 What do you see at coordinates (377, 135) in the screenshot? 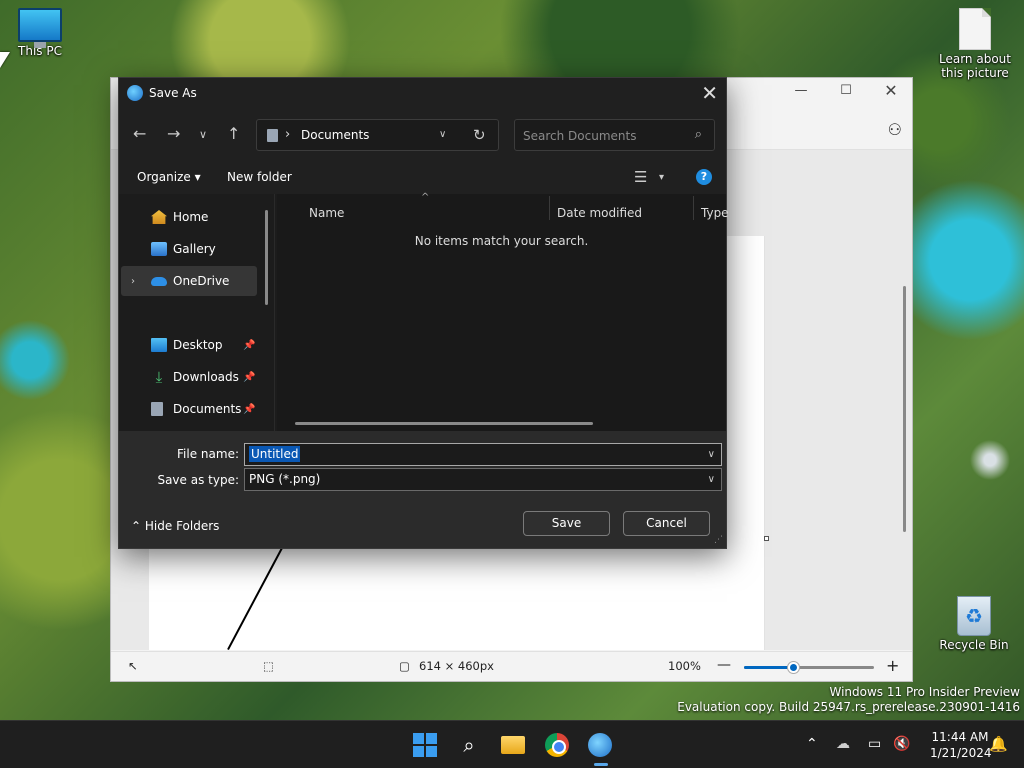
I see `address-bar: › Documents ∨ ↻` at bounding box center [377, 135].